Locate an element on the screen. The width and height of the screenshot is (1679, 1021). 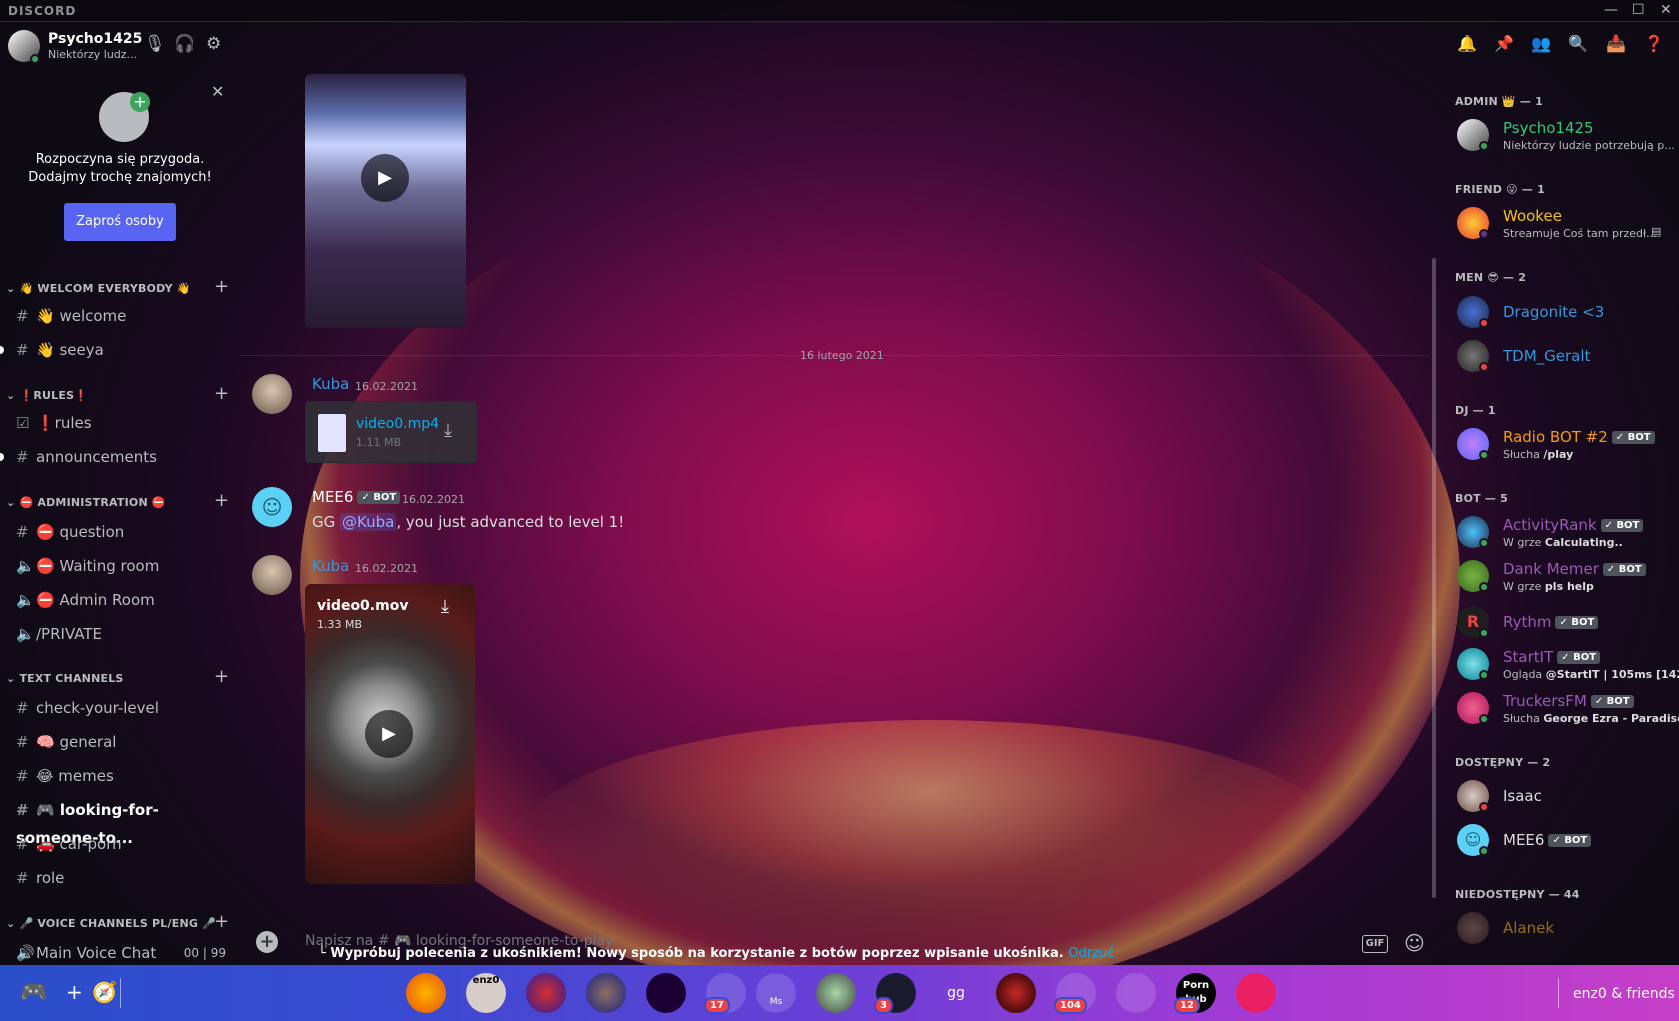
channel-role: # role is located at coordinates (126, 878).